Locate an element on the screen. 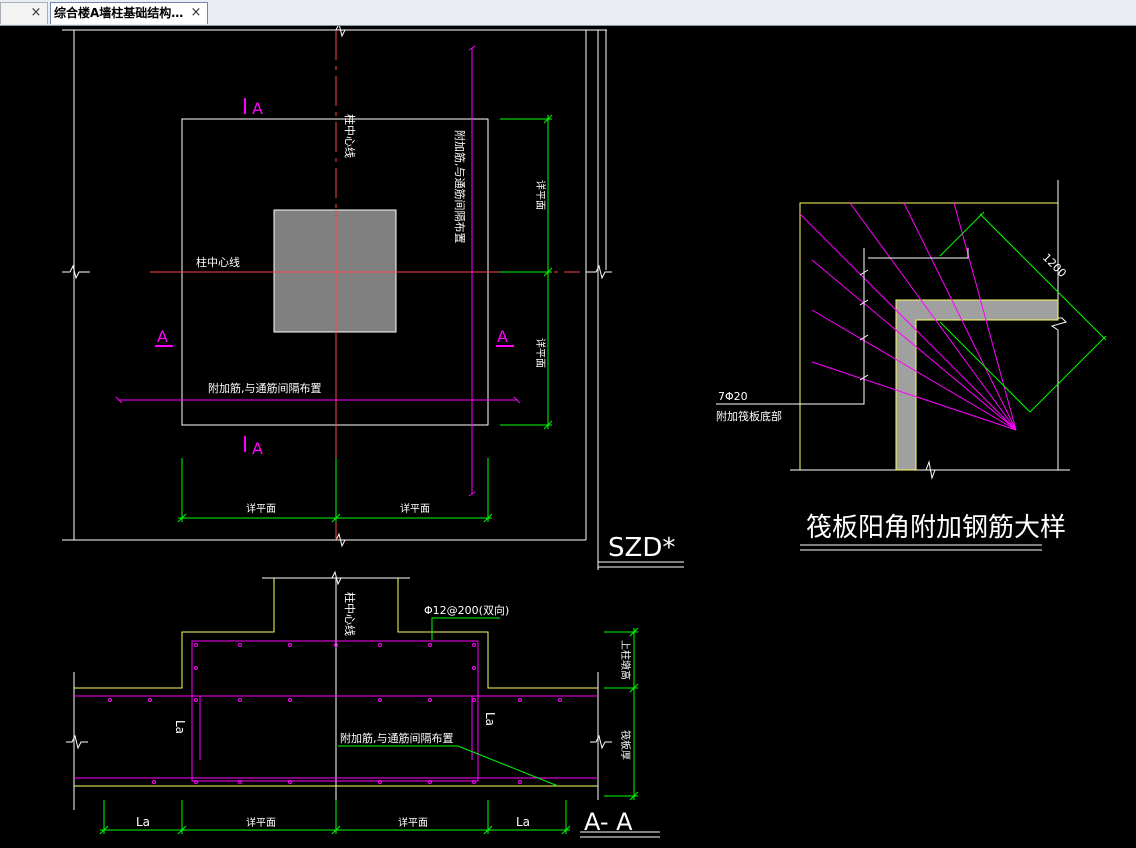 The image size is (1136, 848). section-col-centerline-label: 柱中心线 is located at coordinates (350, 614).